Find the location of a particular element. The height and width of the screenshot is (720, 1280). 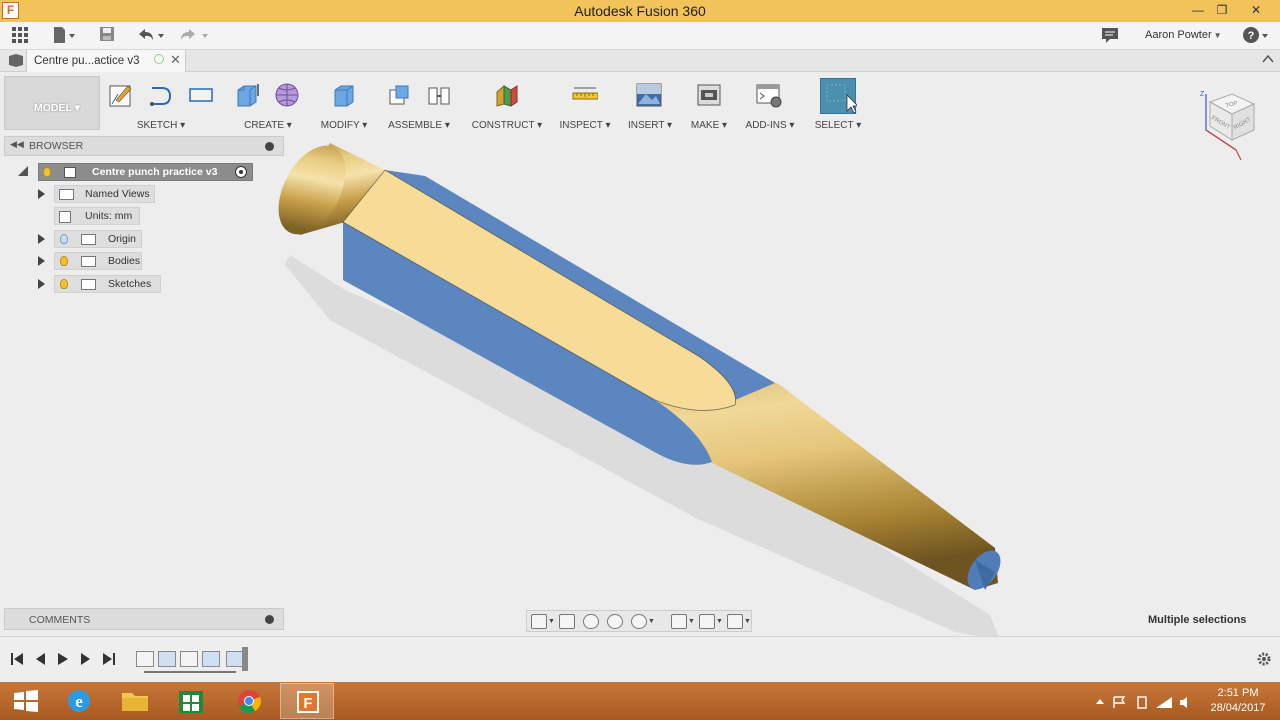

select-tool-icon is located at coordinates (839, 96).